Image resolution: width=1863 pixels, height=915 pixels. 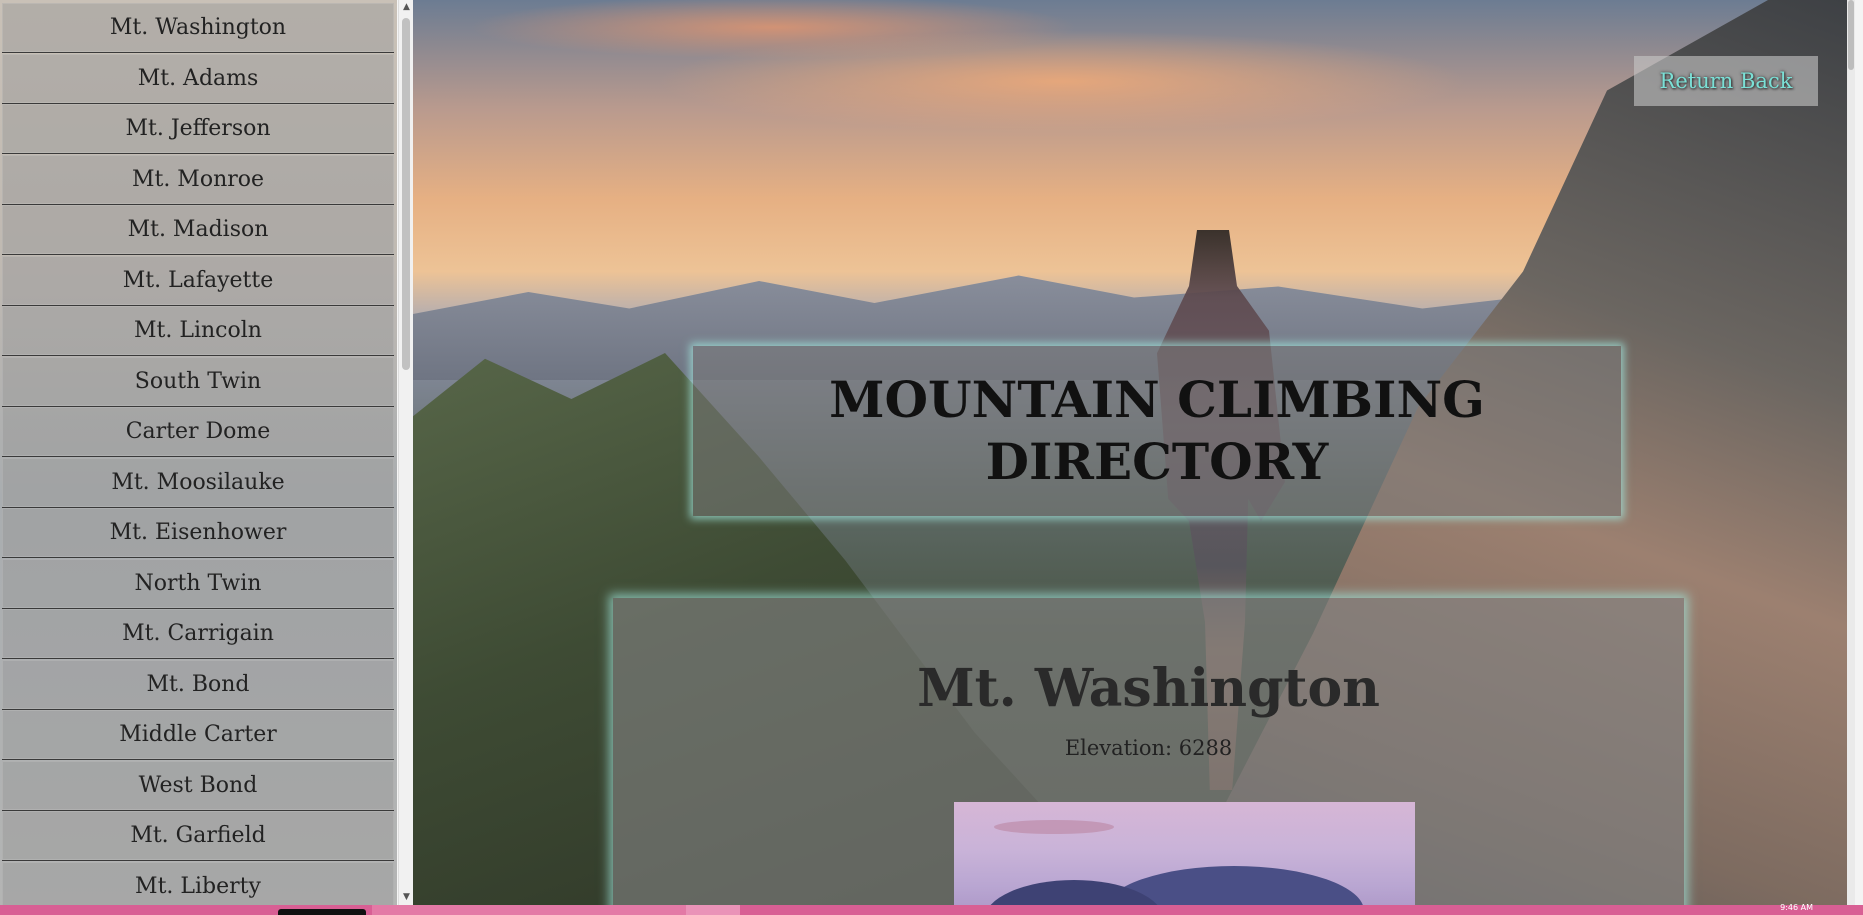 What do you see at coordinates (198, 28) in the screenshot?
I see `sidebar-item-mt-washington: Mt. Washington` at bounding box center [198, 28].